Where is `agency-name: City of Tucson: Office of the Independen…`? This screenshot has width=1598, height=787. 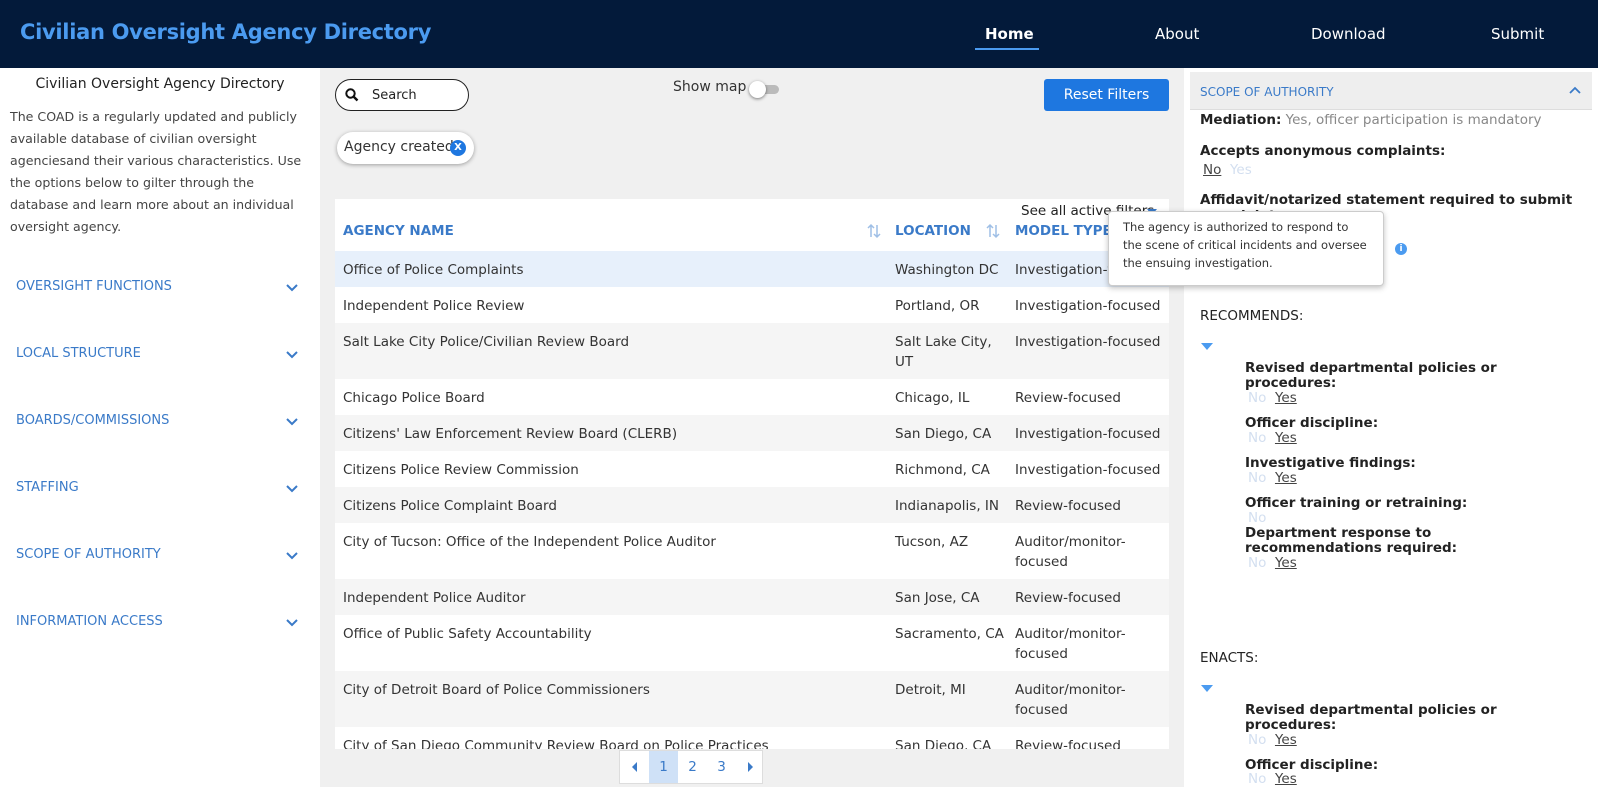 agency-name: City of Tucson: Office of the Independen… is located at coordinates (529, 542).